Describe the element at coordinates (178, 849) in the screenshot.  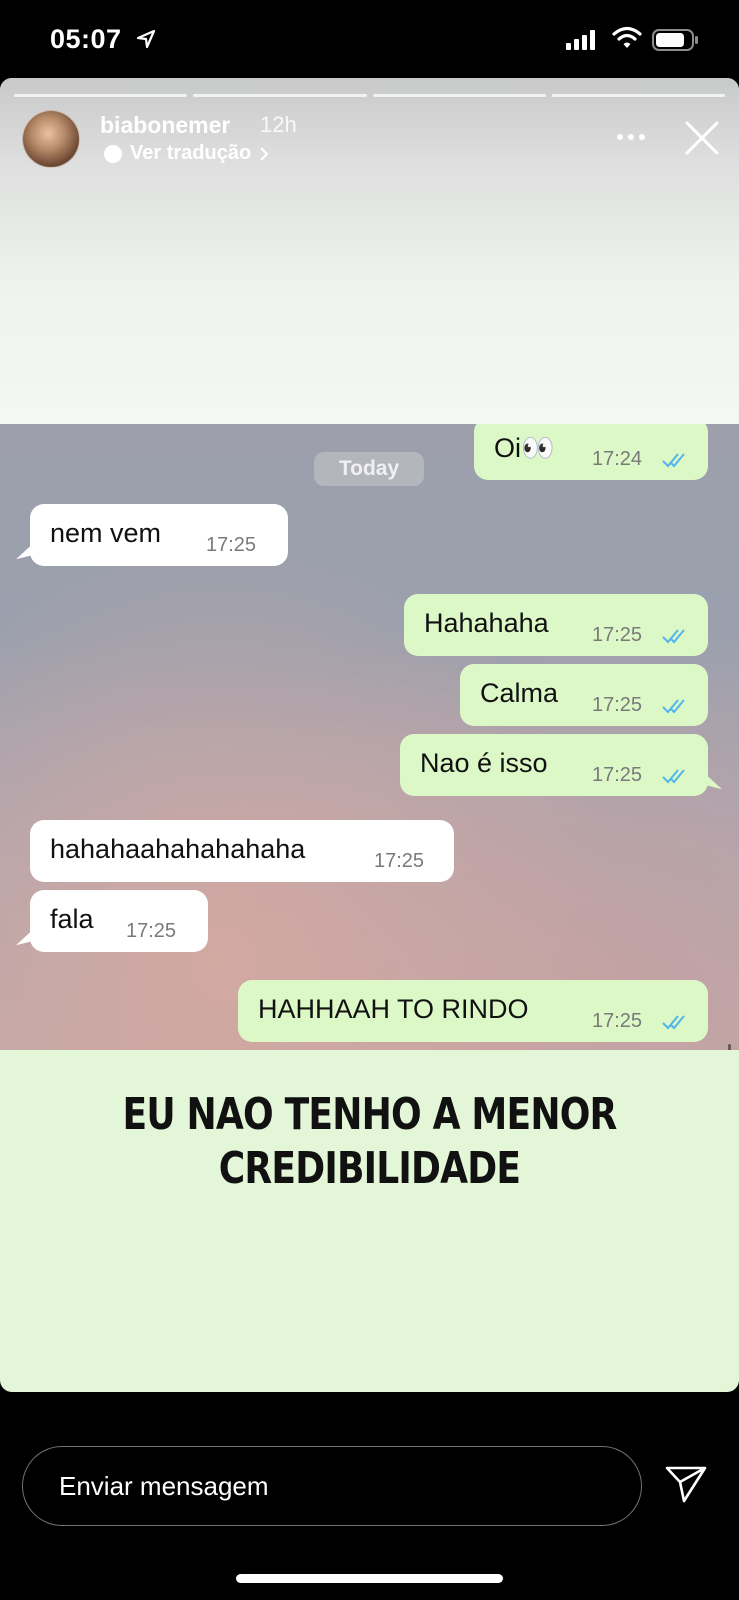
I see `message-text: hahahaahahahahaha` at that location.